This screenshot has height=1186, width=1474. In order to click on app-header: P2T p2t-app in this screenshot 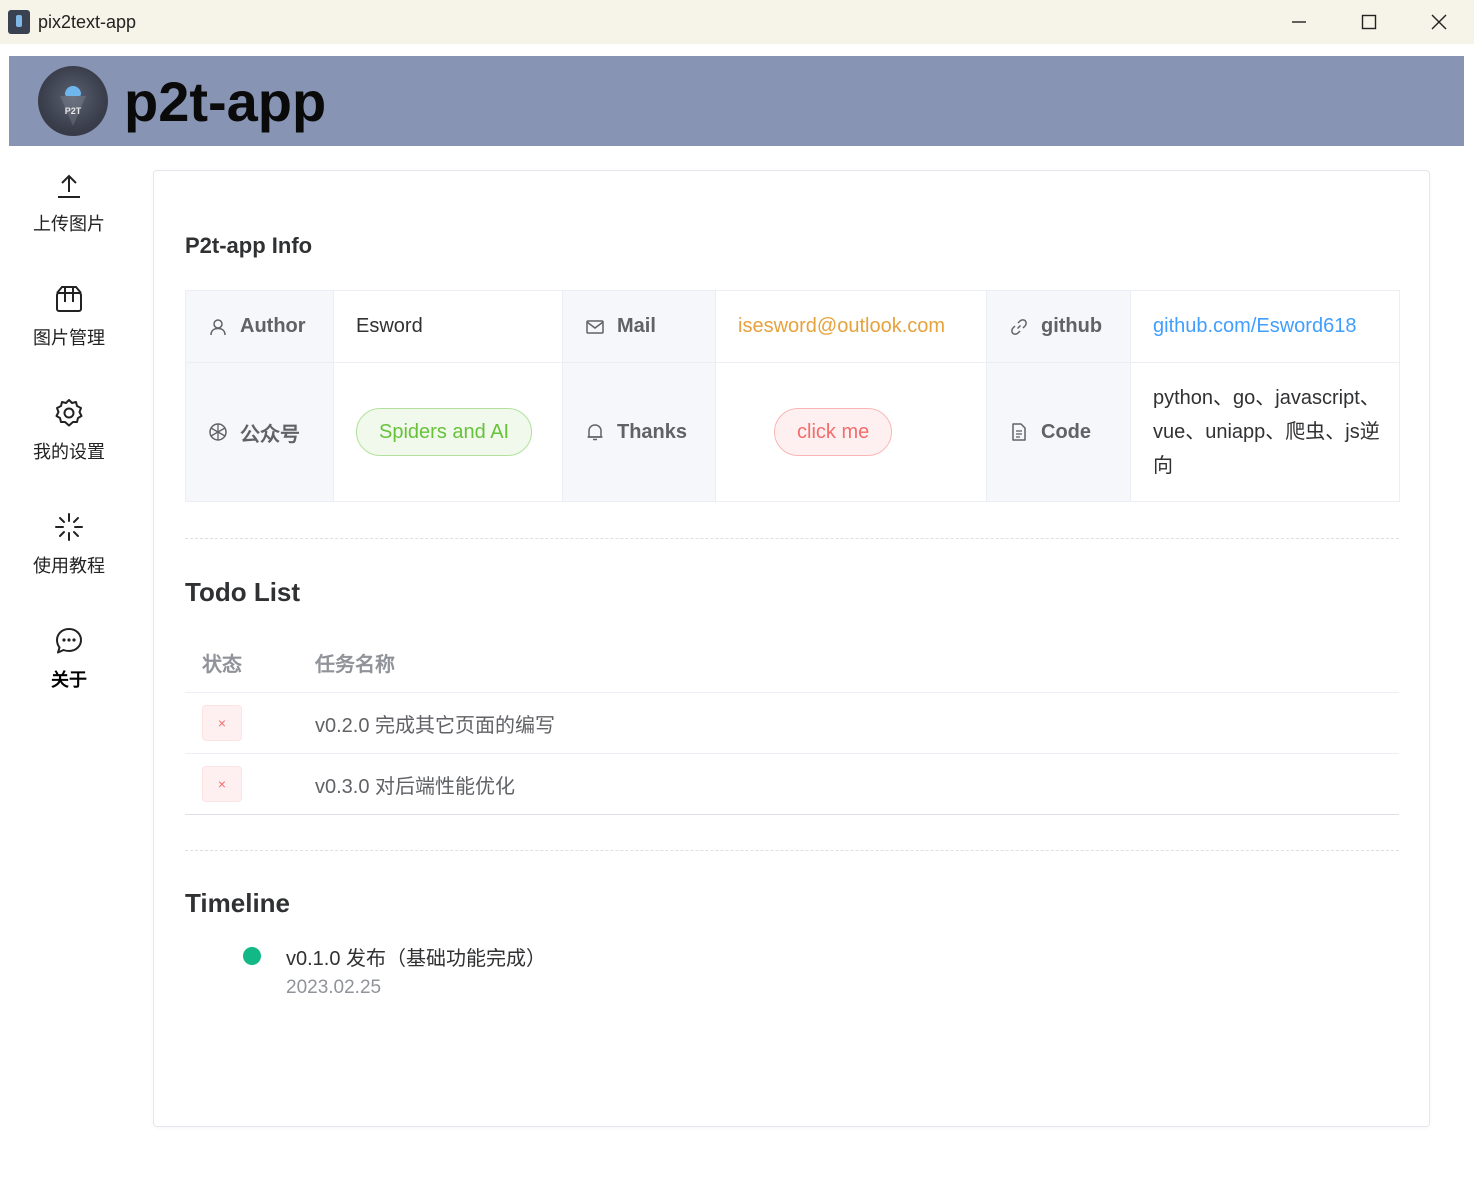, I will do `click(736, 101)`.